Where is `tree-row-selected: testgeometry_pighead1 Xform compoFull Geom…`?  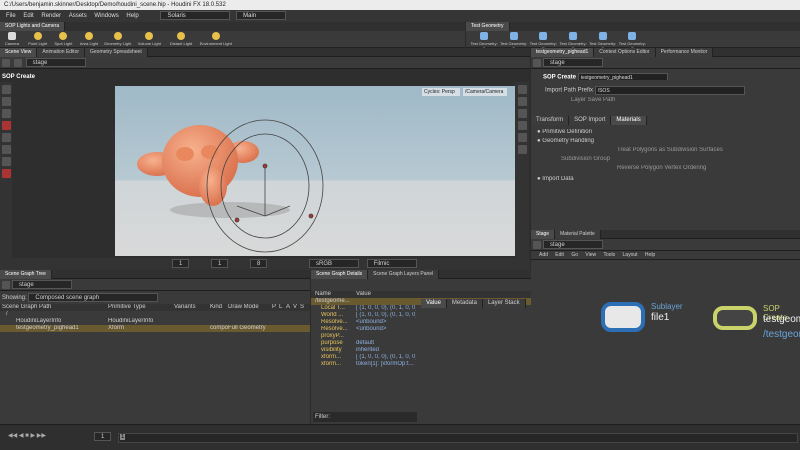 tree-row-selected: testgeometry_pighead1 Xform compoFull Geom… is located at coordinates (155, 328).